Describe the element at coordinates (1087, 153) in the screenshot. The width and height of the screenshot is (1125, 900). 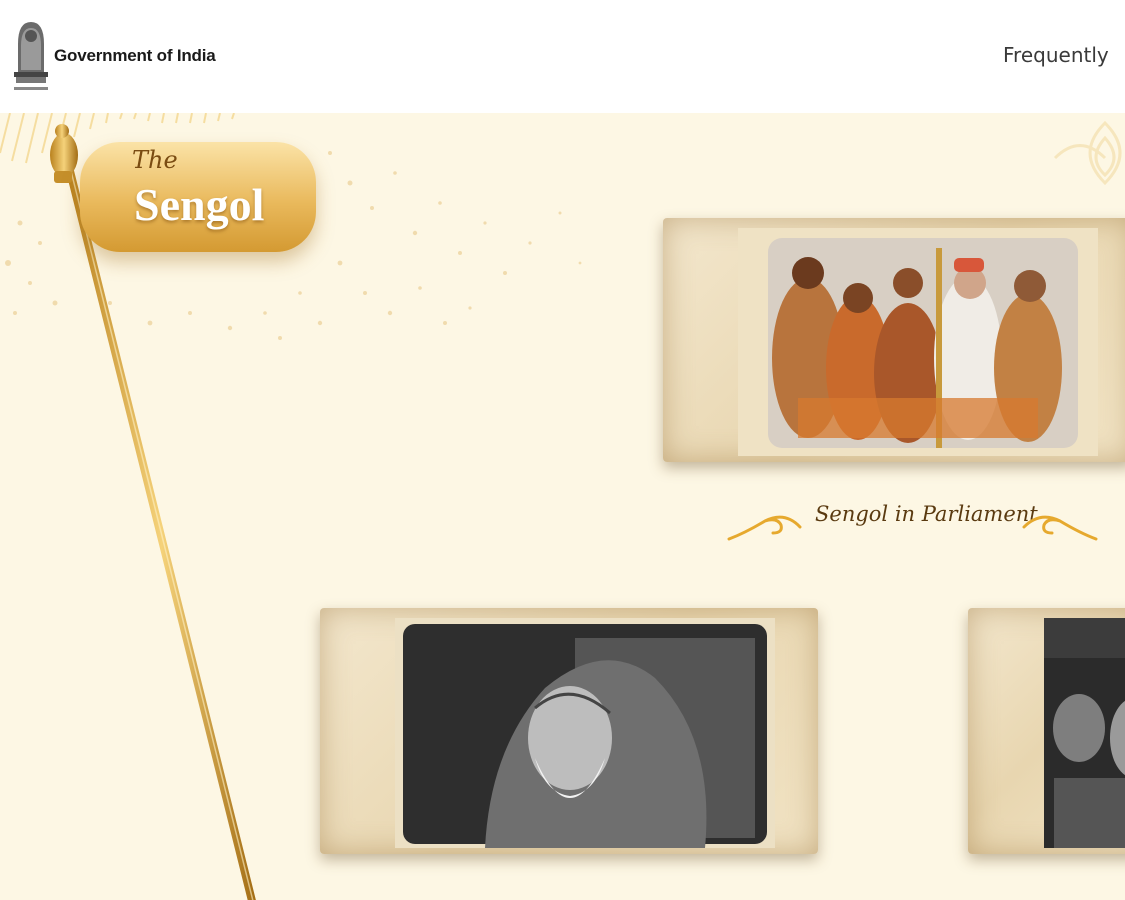
I see `lotus-ornament-icon` at that location.